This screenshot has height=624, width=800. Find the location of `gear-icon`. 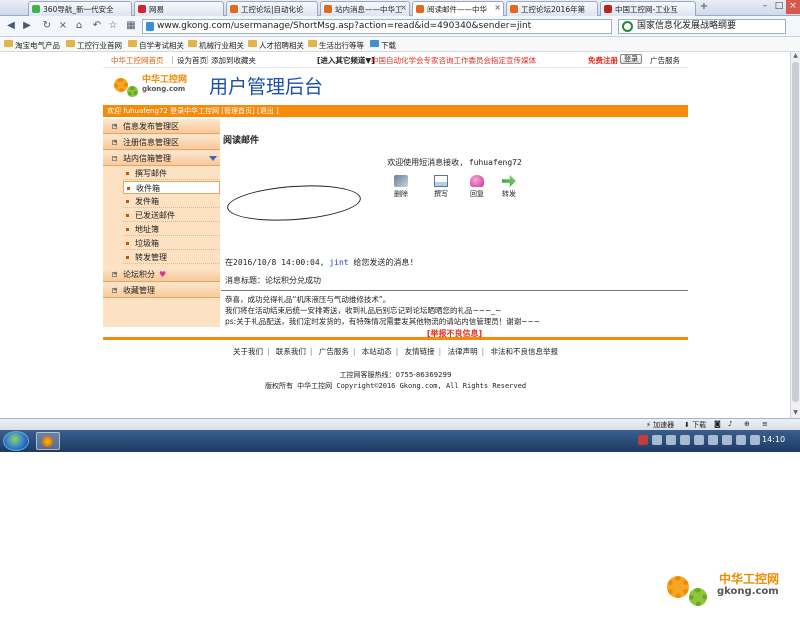

gear-icon is located at coordinates (132, 91).